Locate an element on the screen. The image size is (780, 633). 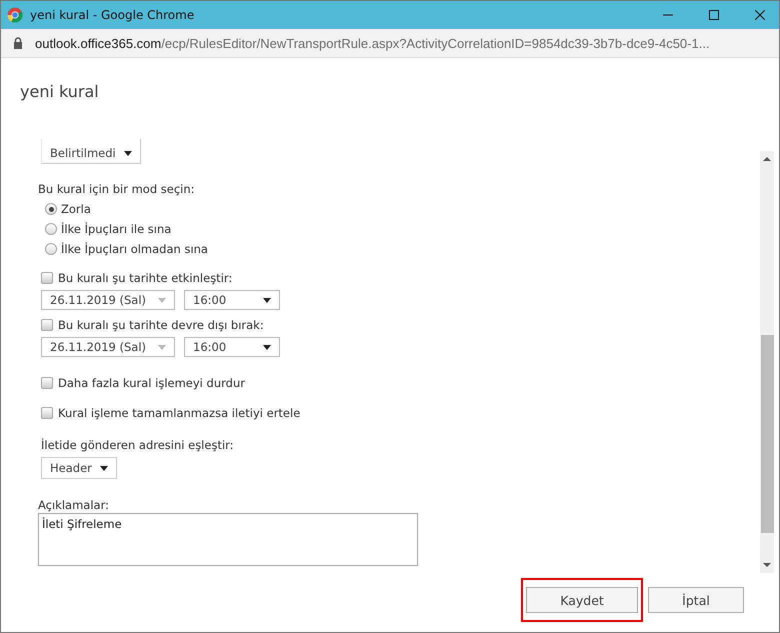
radio-label: Zorla is located at coordinates (76, 209).